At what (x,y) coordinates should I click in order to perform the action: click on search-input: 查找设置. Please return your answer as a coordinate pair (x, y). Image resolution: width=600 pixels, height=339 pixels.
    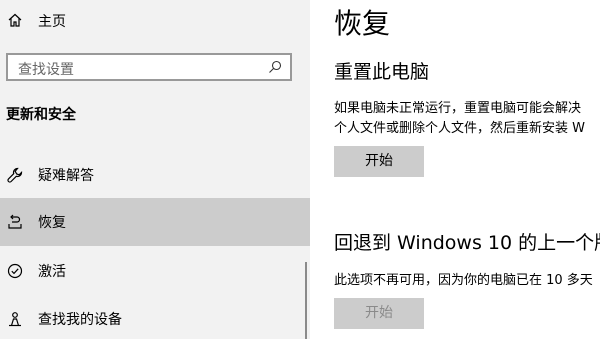
    Looking at the image, I should click on (149, 67).